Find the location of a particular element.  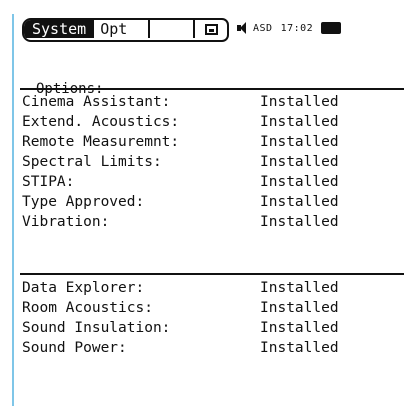

tab-empty is located at coordinates (173, 29).